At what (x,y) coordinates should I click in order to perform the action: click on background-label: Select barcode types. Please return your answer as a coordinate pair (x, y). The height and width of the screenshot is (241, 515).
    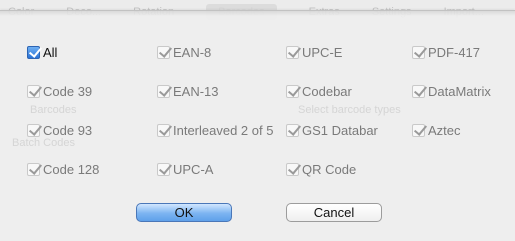
    Looking at the image, I should click on (349, 110).